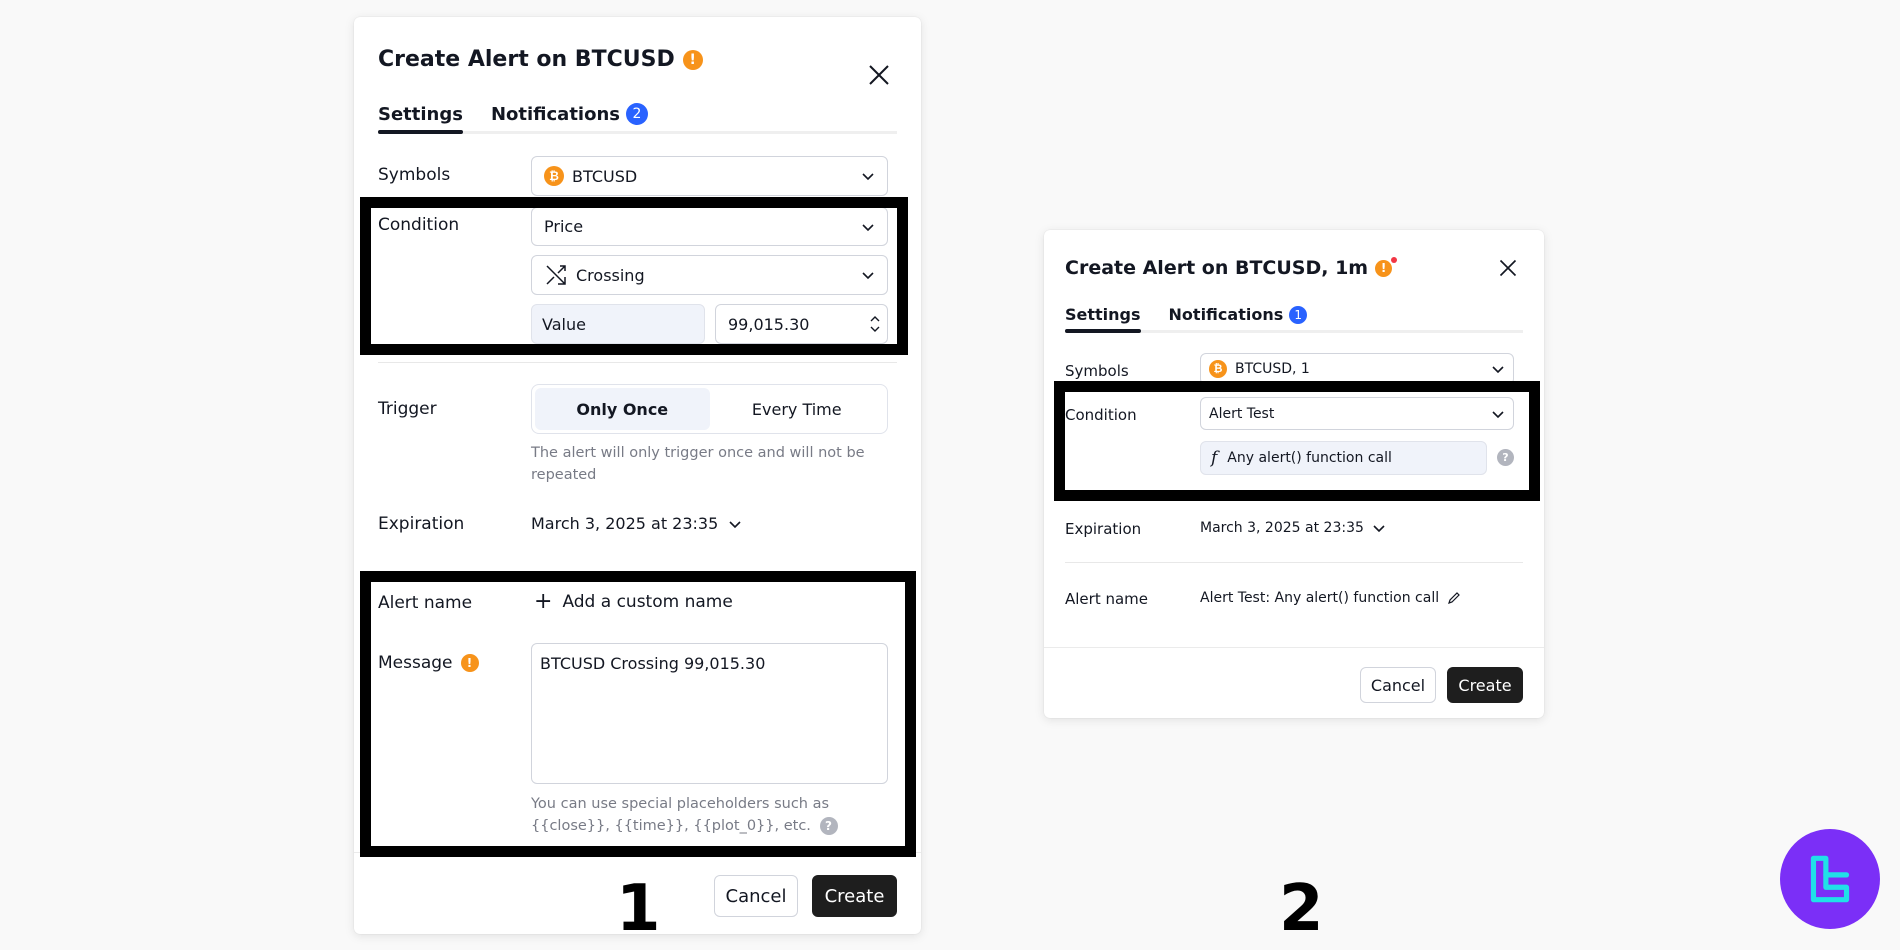  I want to click on tab-notifications: Notifications 2, so click(569, 117).